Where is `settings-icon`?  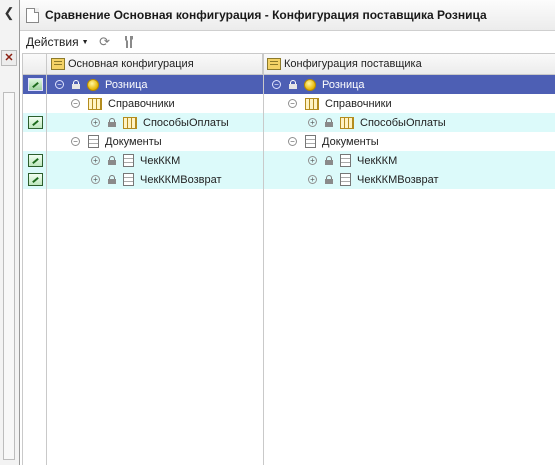
settings-icon is located at coordinates (129, 42).